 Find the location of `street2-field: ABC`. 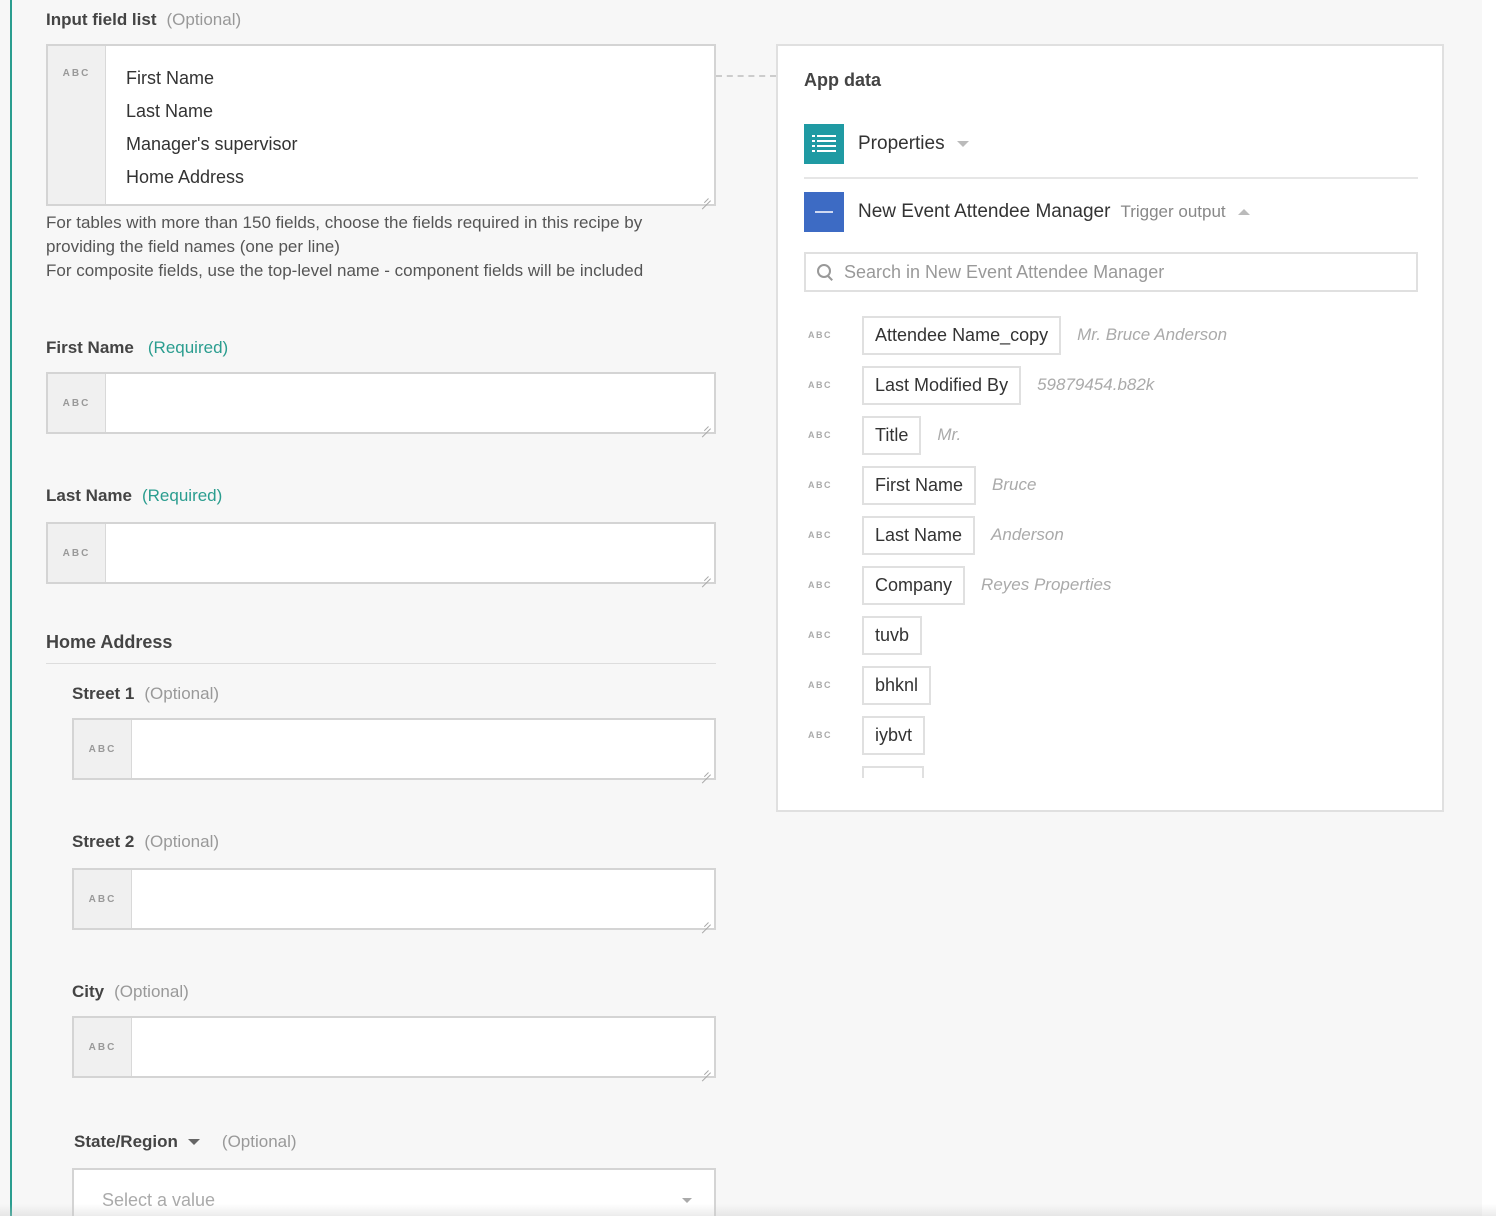

street2-field: ABC is located at coordinates (394, 899).